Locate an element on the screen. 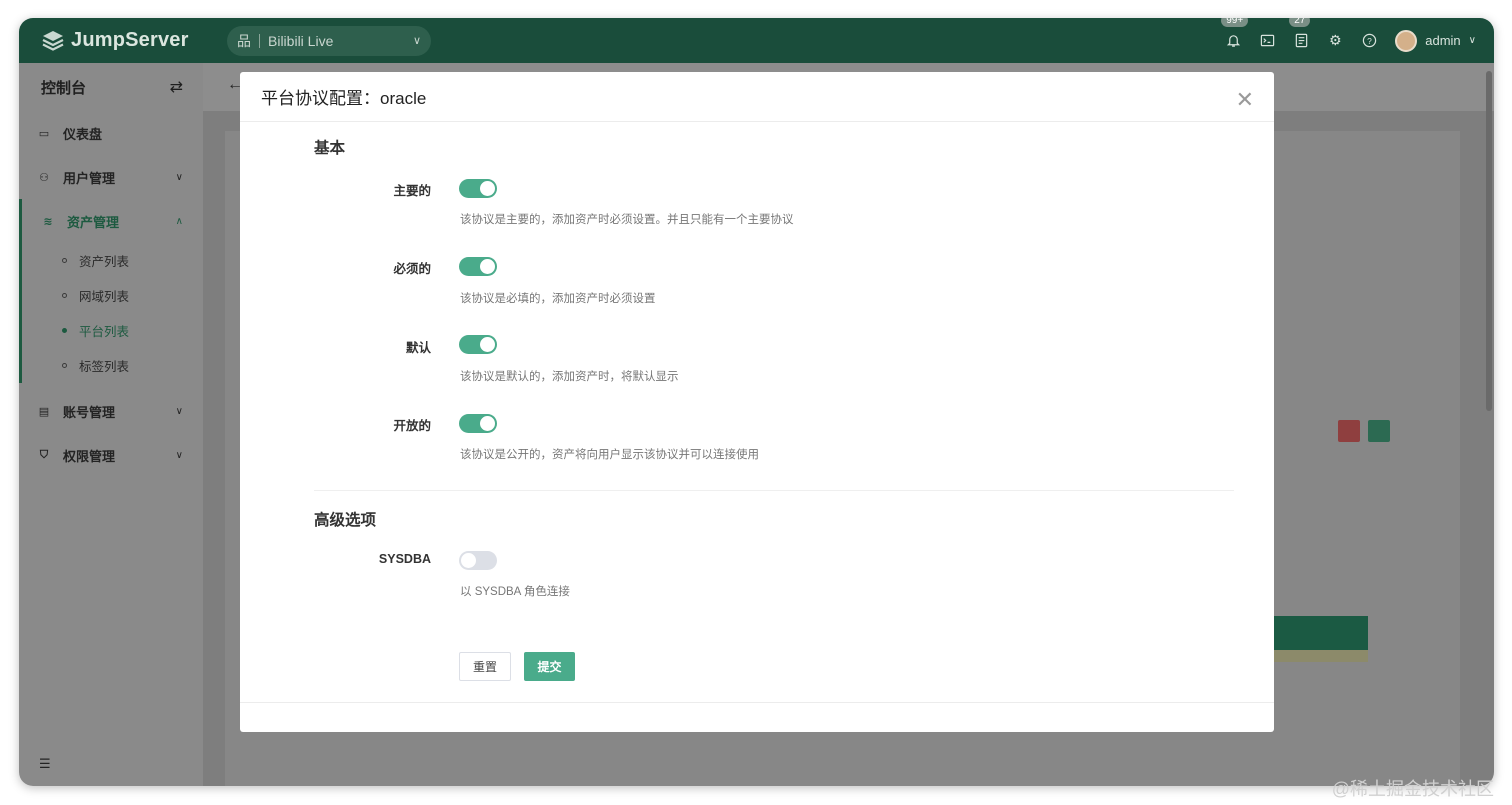  field-primary-help: 该协议是主要的，添加资产时必须设置。并且只能有一个主要协议 is located at coordinates (627, 220).